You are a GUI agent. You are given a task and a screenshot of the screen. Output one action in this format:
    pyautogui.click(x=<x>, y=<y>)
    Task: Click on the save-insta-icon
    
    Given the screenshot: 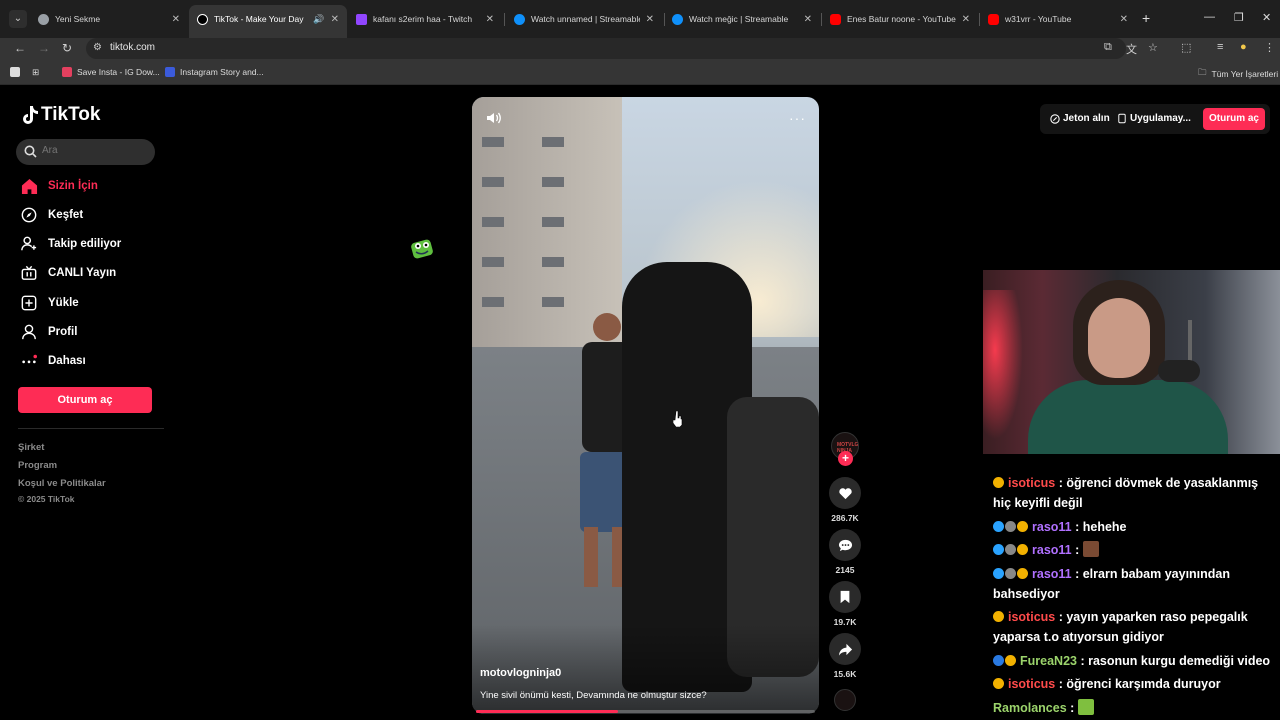 What is the action you would take?
    pyautogui.click(x=67, y=72)
    